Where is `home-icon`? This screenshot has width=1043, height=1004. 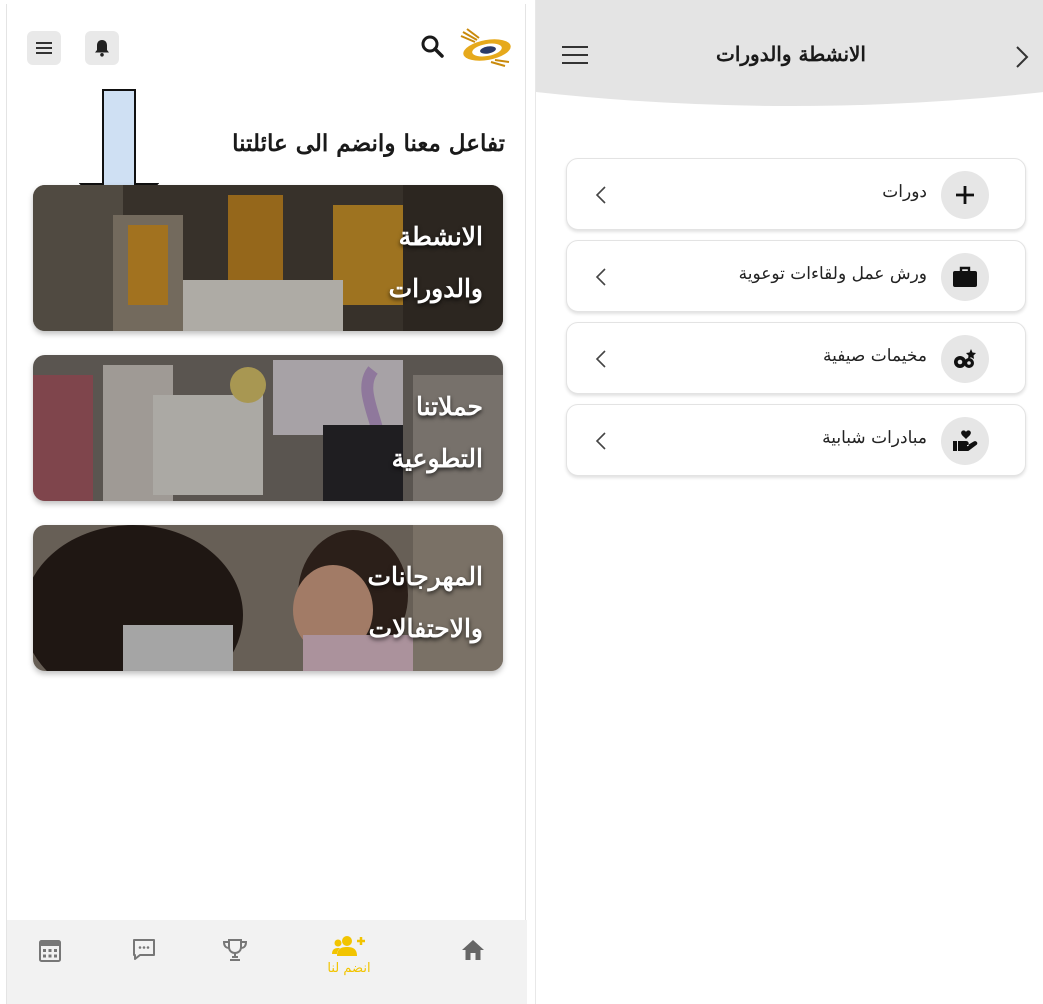 home-icon is located at coordinates (473, 950).